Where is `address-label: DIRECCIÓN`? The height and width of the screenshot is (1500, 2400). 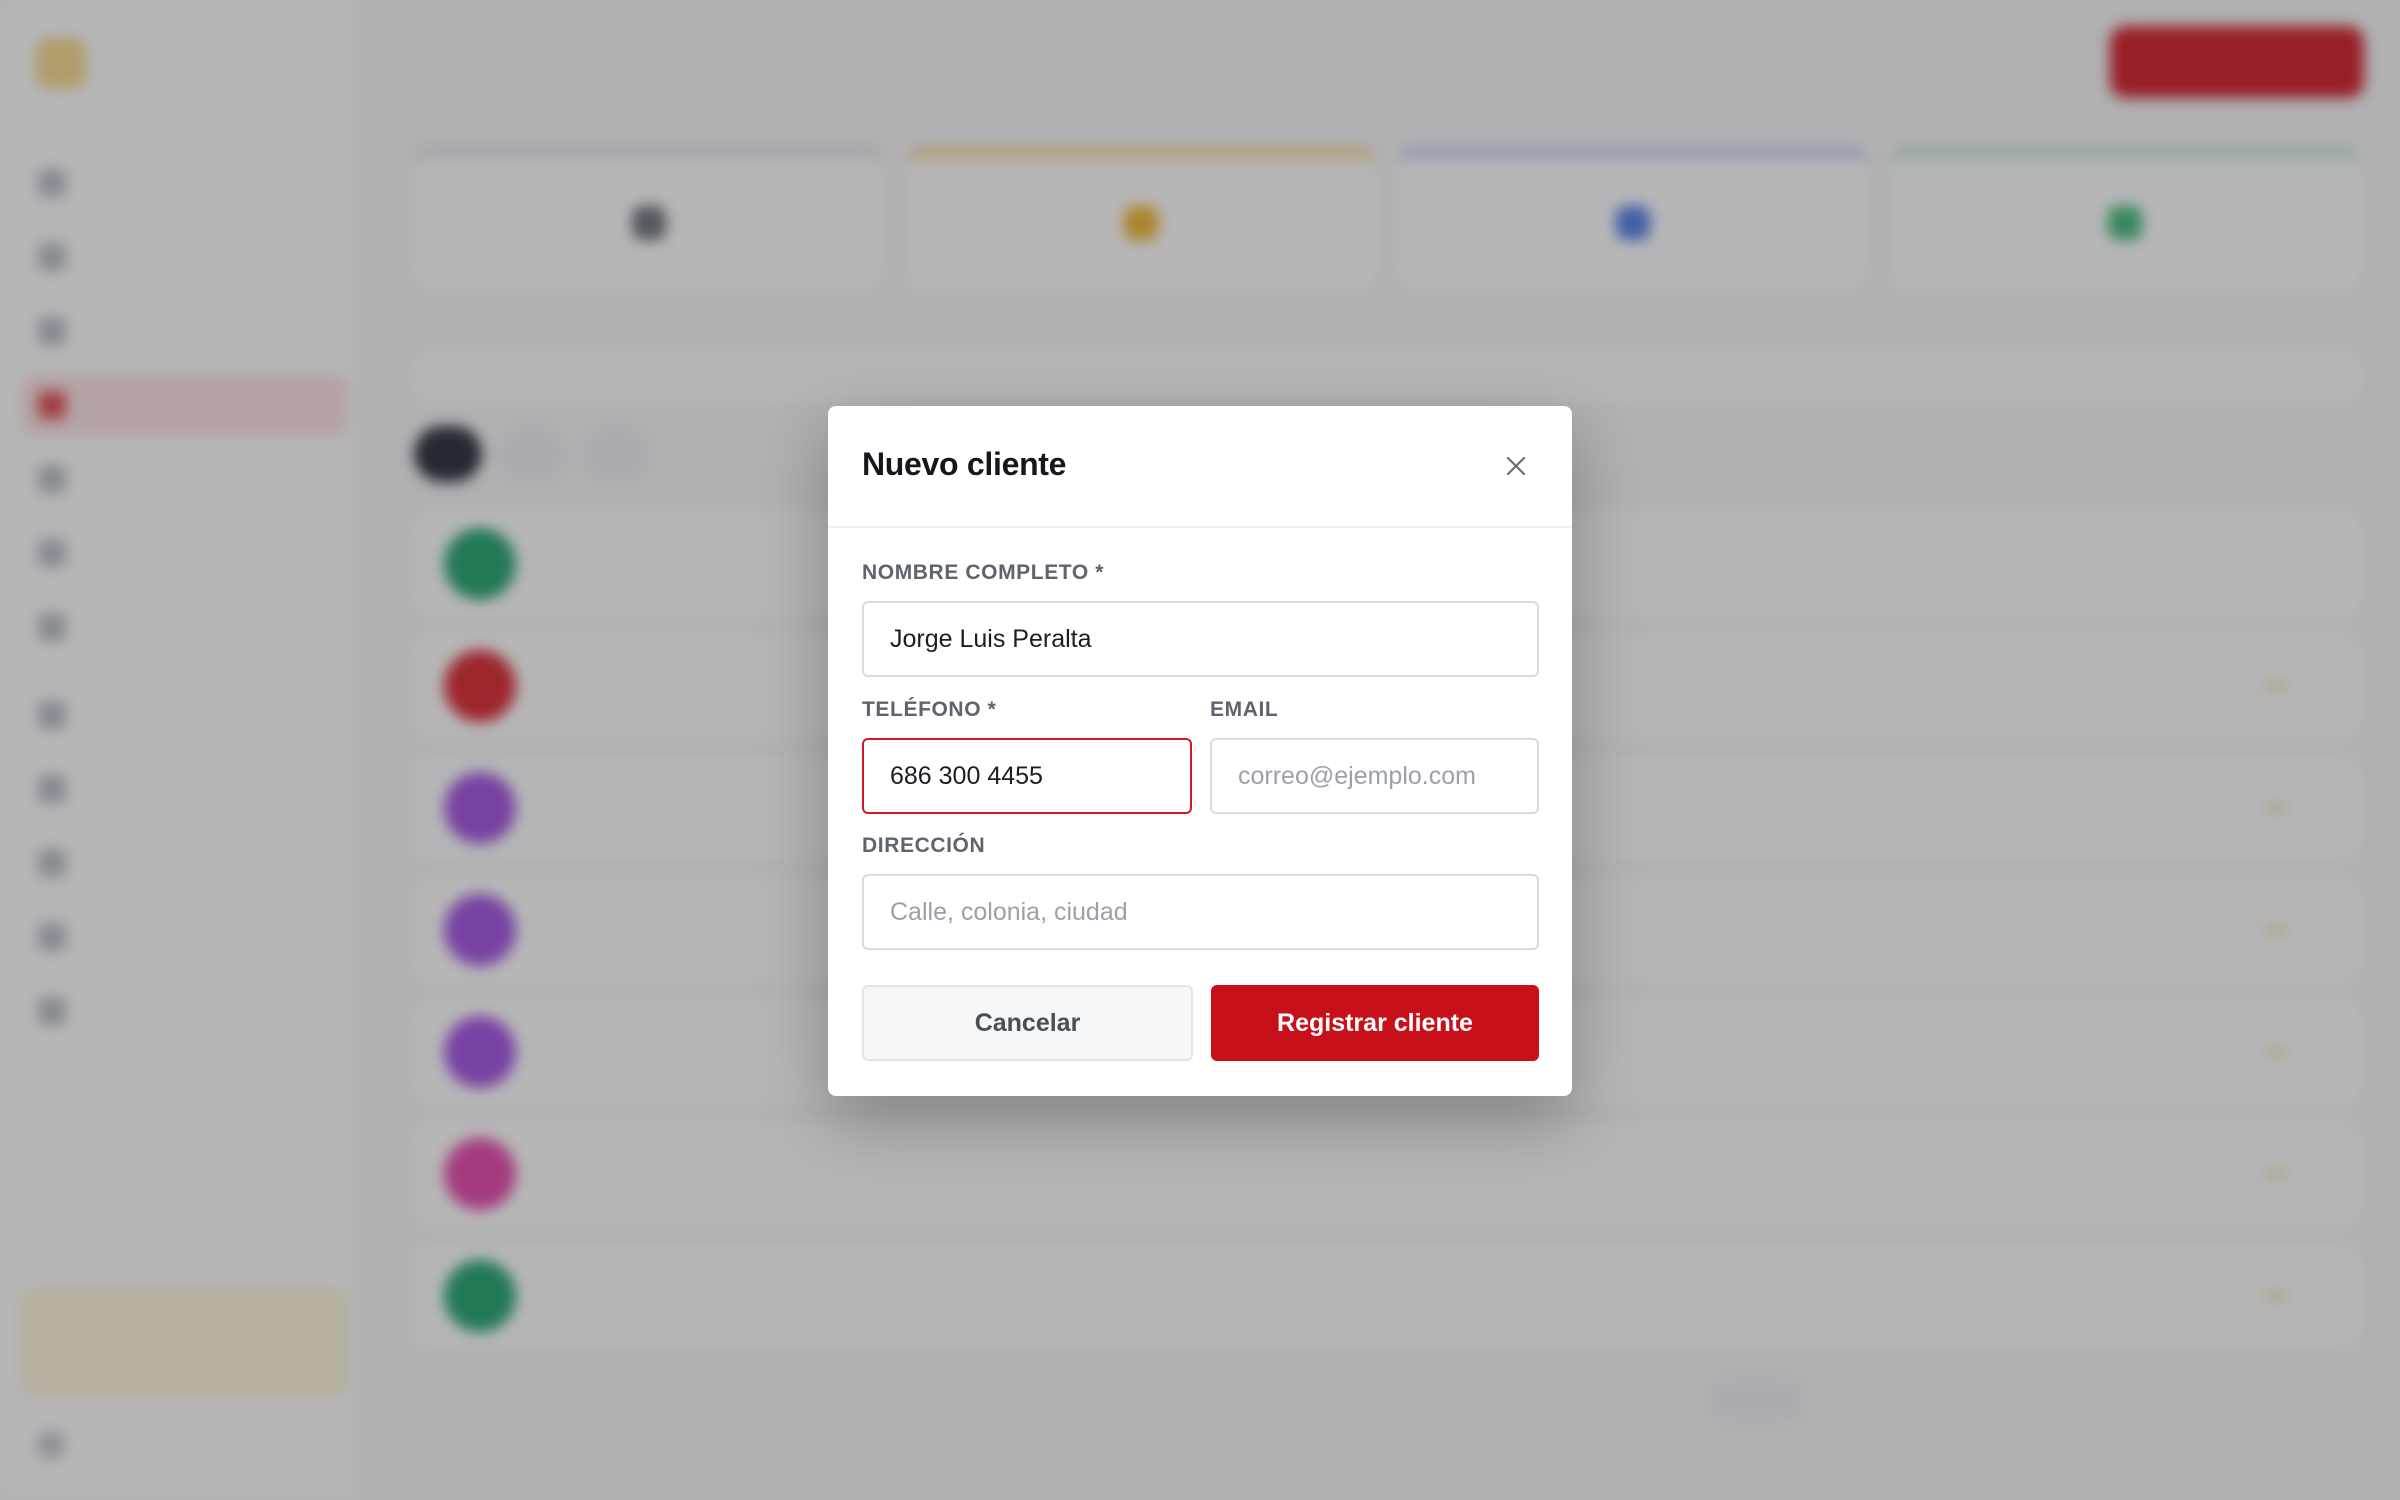 address-label: DIRECCIÓN is located at coordinates (924, 845).